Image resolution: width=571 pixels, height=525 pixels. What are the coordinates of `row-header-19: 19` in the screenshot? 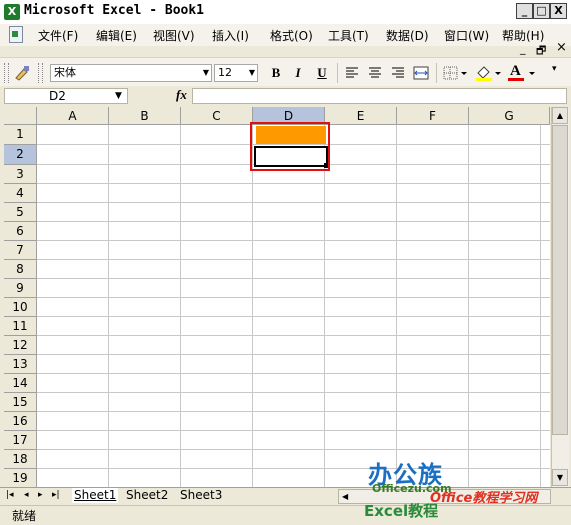 It's located at (20, 478).